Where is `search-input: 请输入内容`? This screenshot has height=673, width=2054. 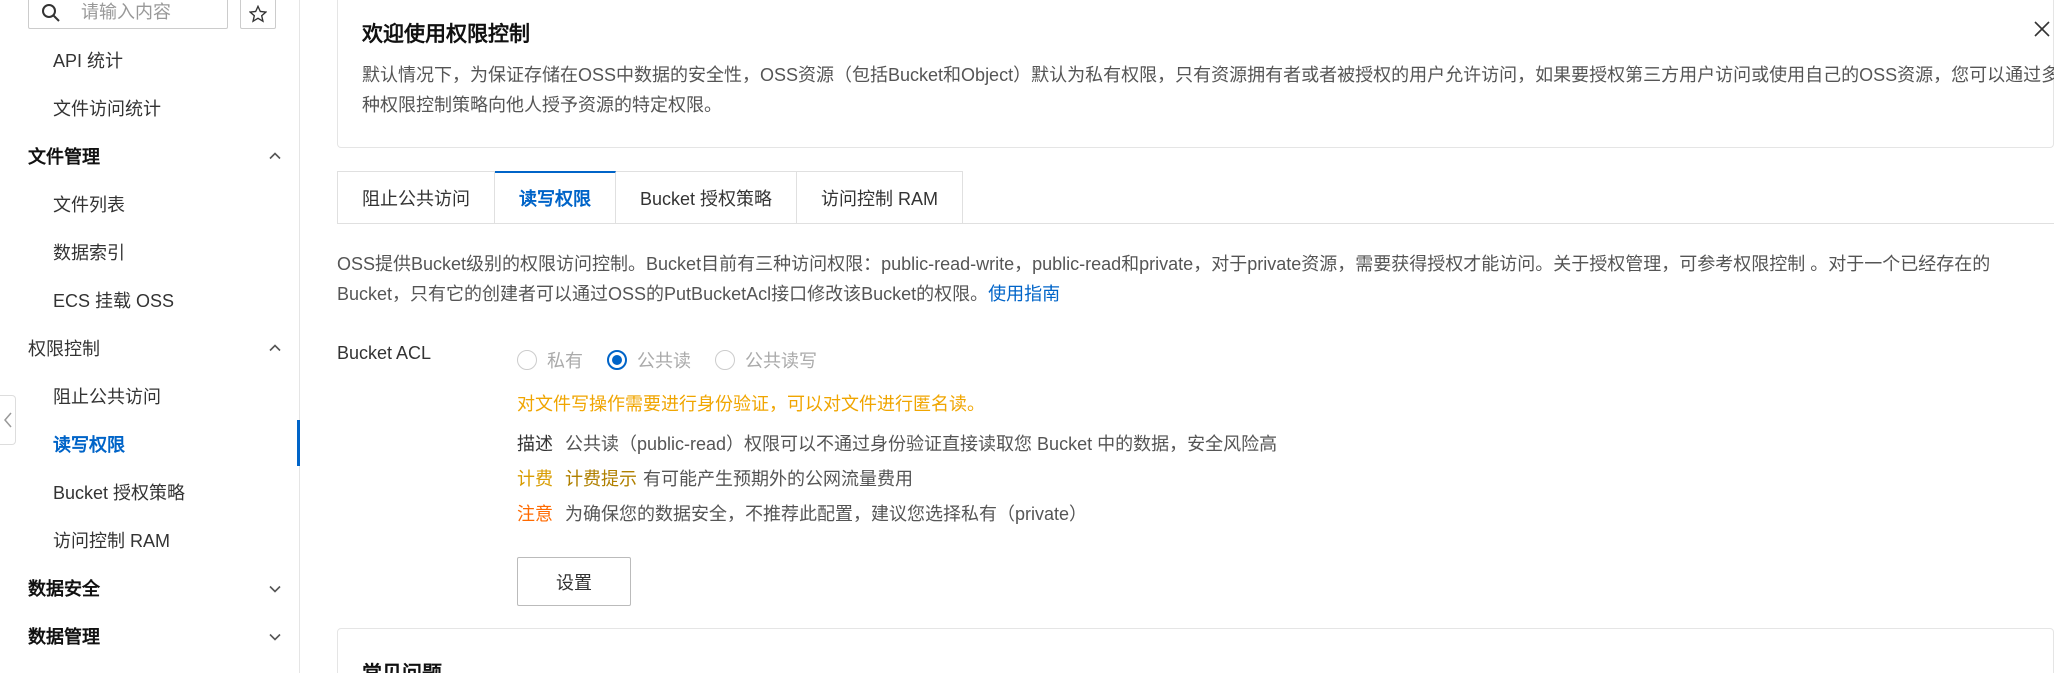 search-input: 请输入内容 is located at coordinates (128, 14).